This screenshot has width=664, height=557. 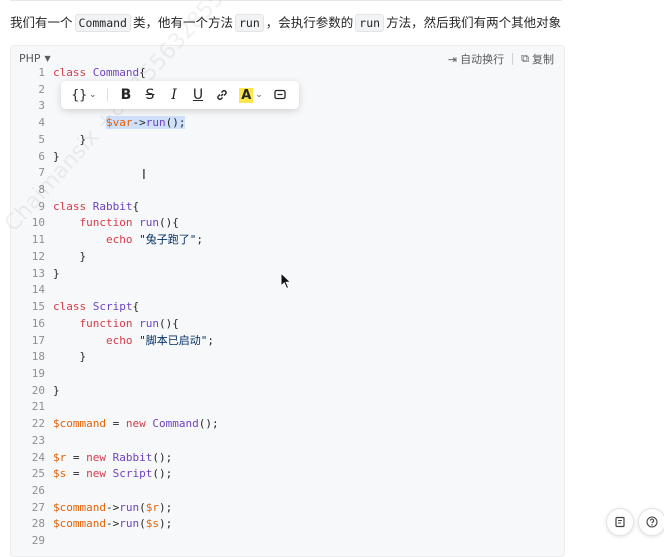 What do you see at coordinates (150, 95) in the screenshot?
I see `strikethrough-button: S` at bounding box center [150, 95].